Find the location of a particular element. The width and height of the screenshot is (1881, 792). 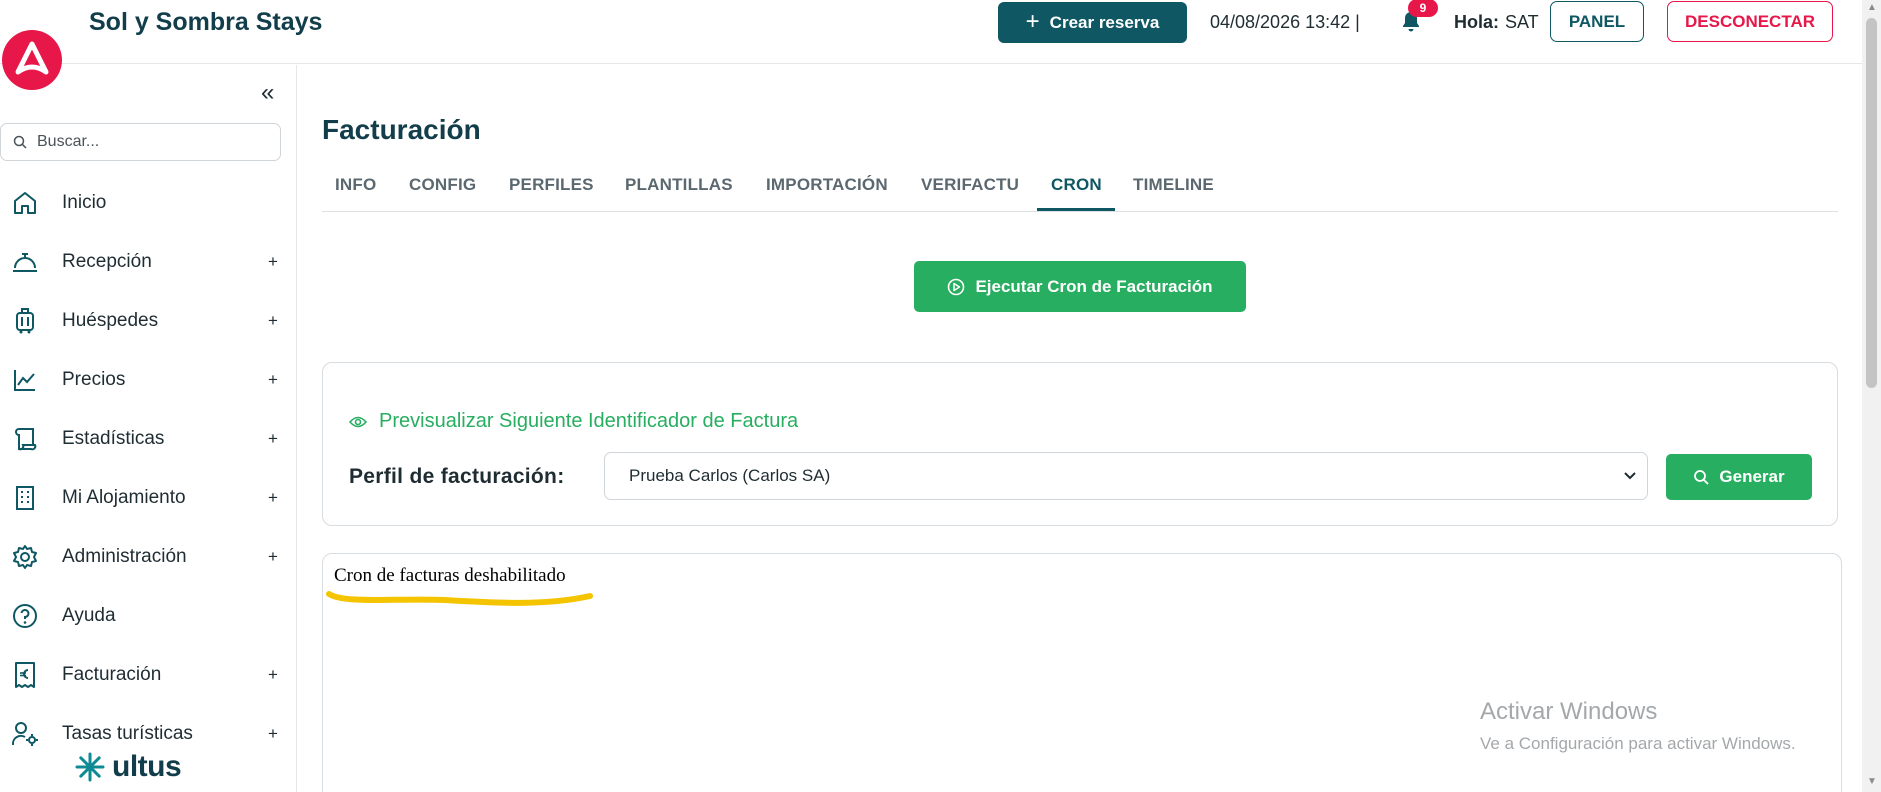

play-circle-icon is located at coordinates (956, 286).